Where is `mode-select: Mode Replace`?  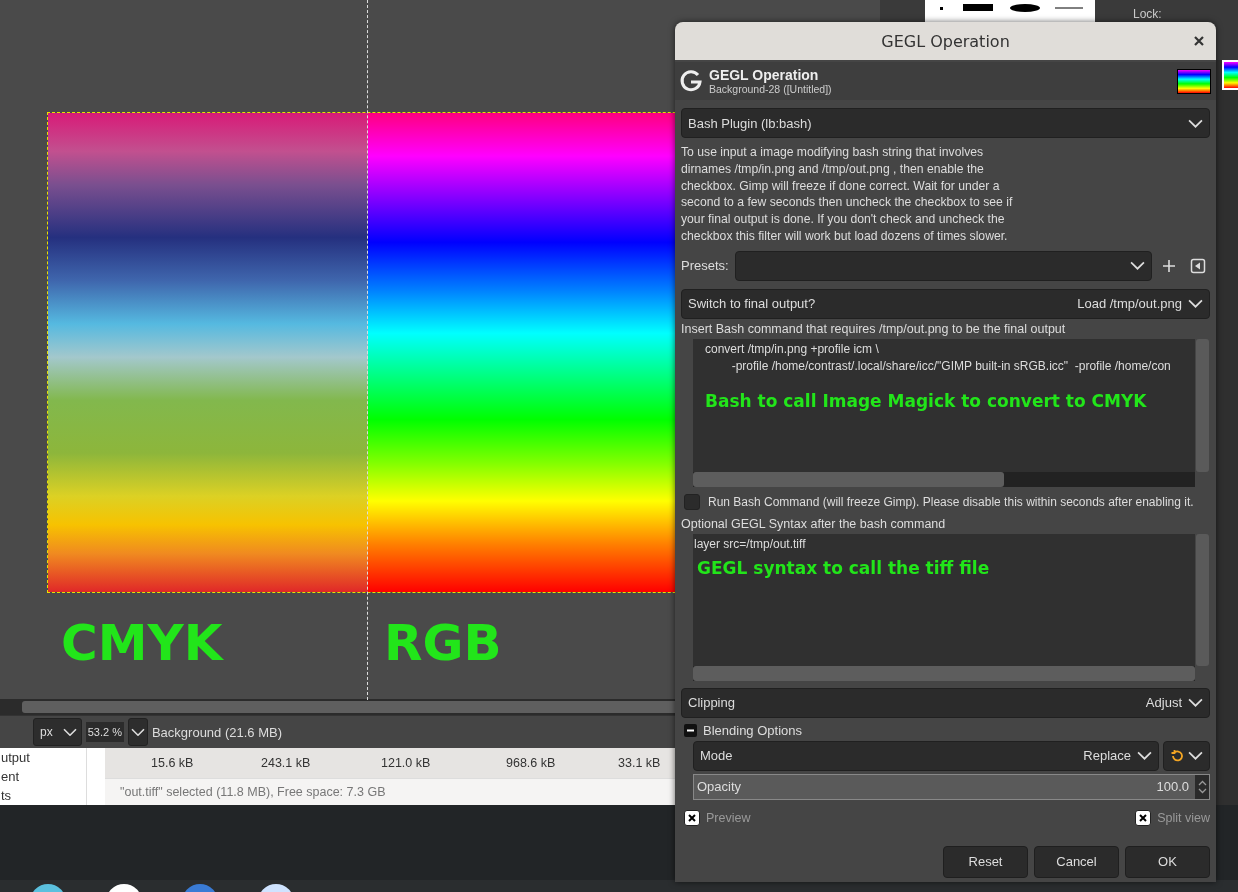 mode-select: Mode Replace is located at coordinates (926, 755).